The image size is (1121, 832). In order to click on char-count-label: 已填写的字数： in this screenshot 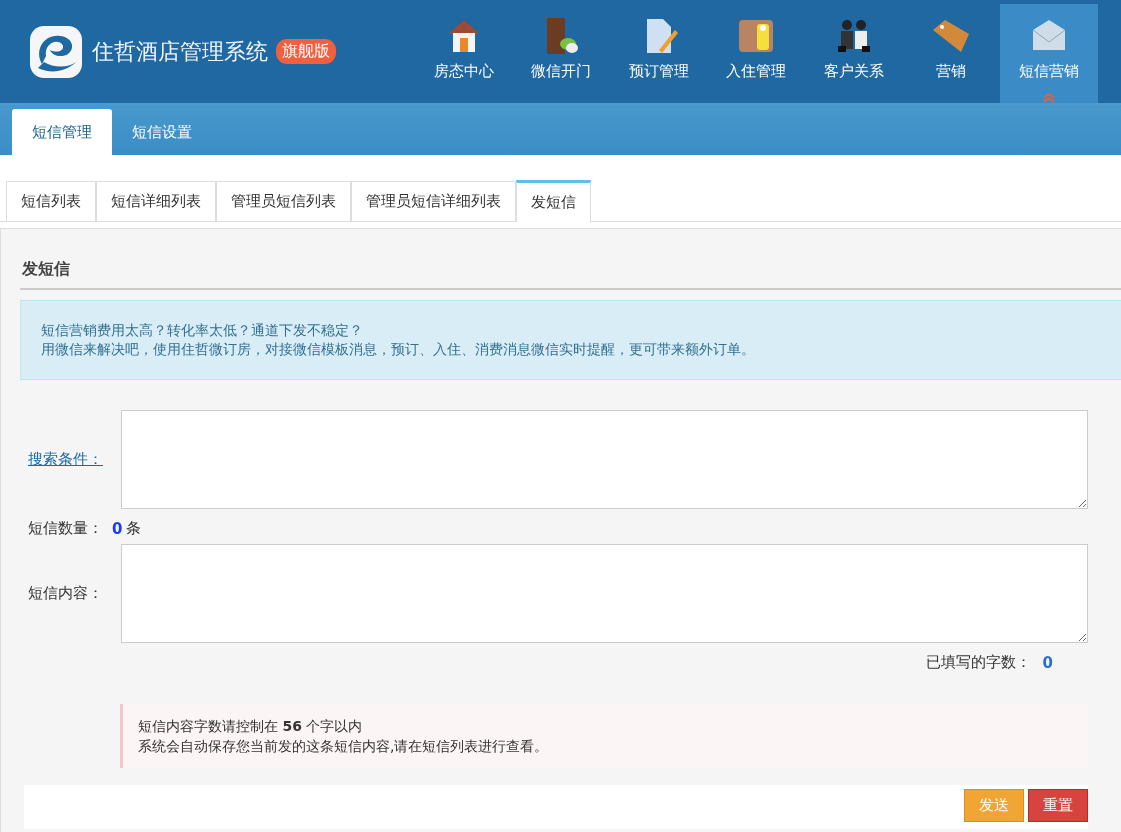, I will do `click(978, 662)`.